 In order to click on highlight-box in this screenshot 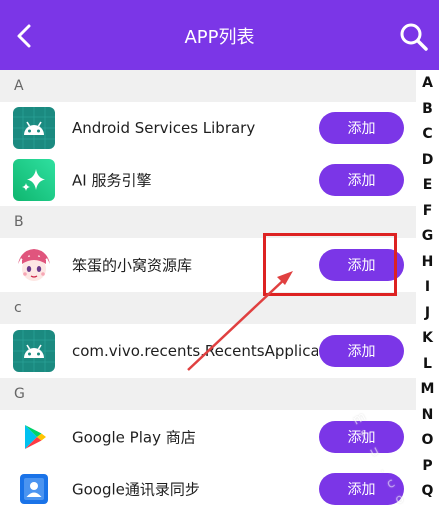, I will do `click(330, 264)`.